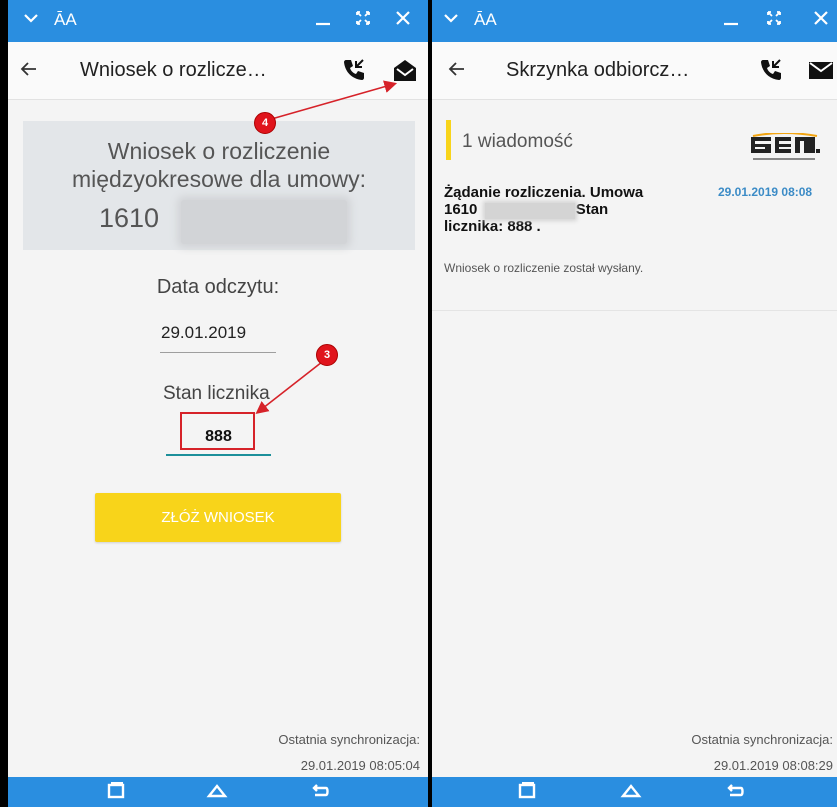 The image size is (837, 807). I want to click on accent-bar, so click(448, 140).